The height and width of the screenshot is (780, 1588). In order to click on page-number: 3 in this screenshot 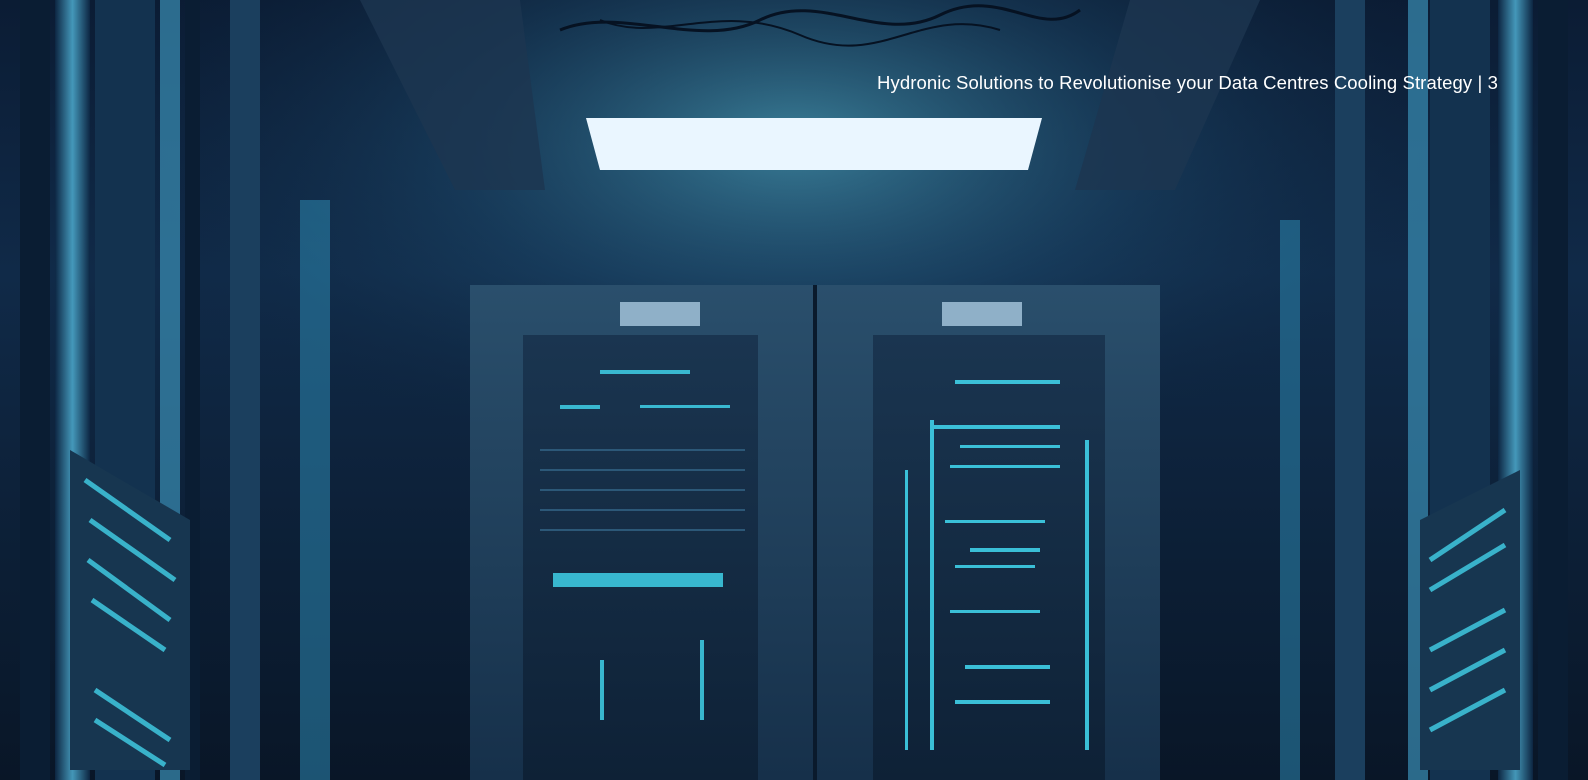, I will do `click(1492, 82)`.